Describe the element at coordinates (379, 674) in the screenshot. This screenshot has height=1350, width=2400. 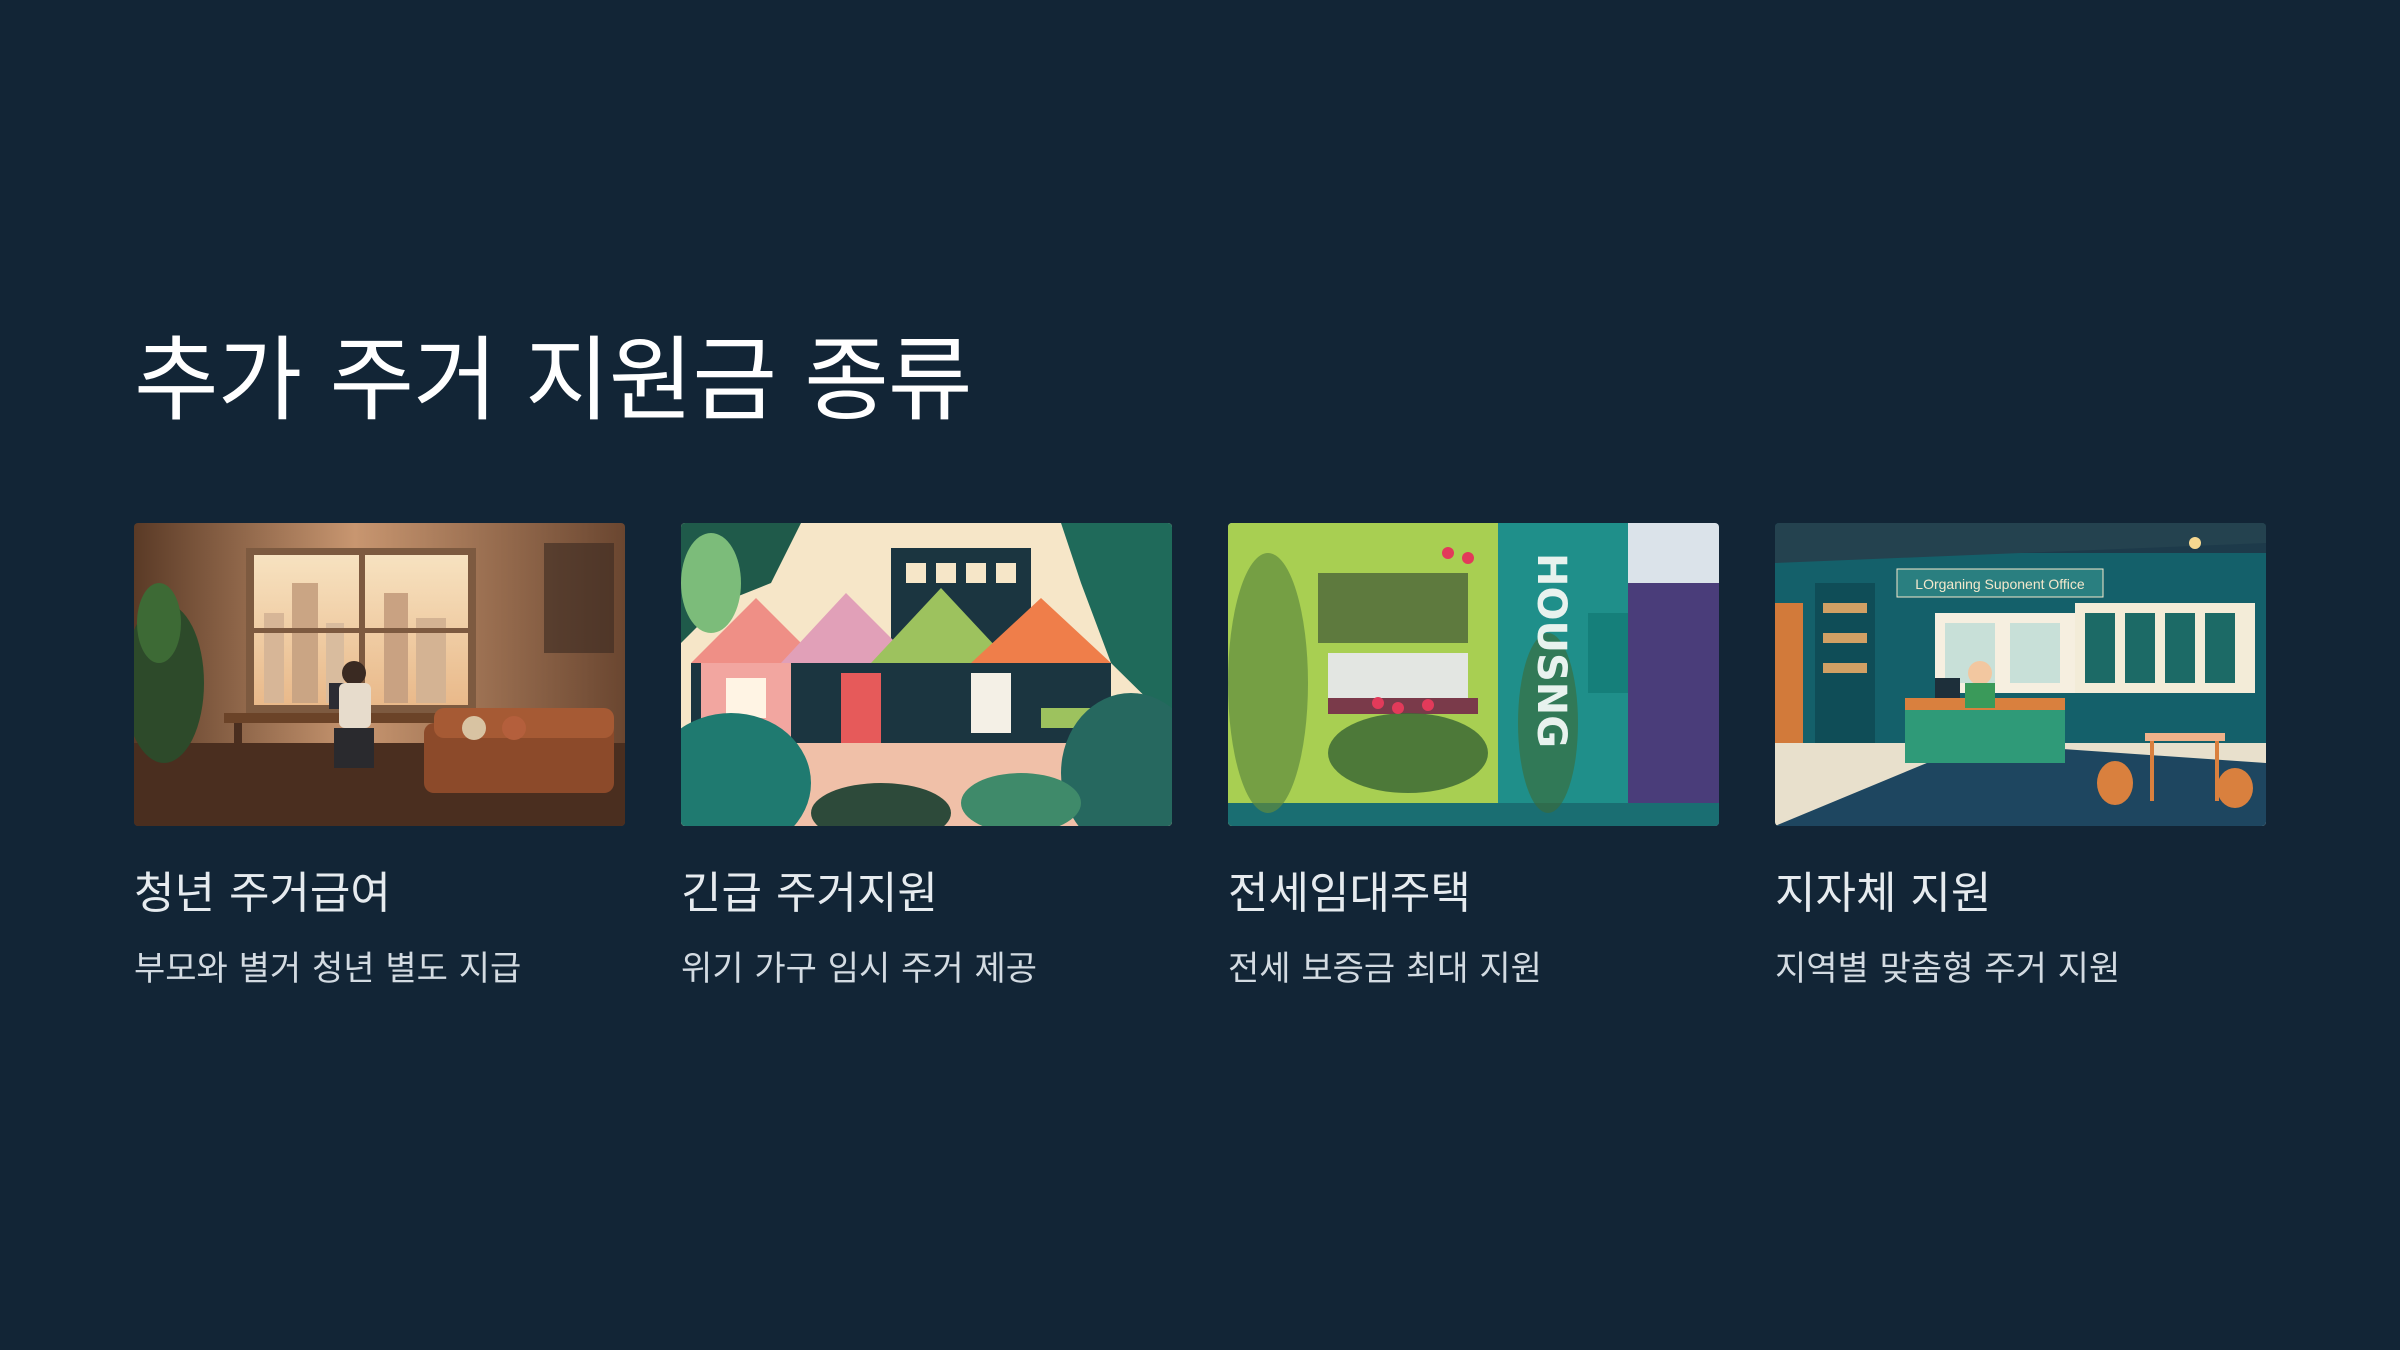
I see `room-illustration-icon` at that location.